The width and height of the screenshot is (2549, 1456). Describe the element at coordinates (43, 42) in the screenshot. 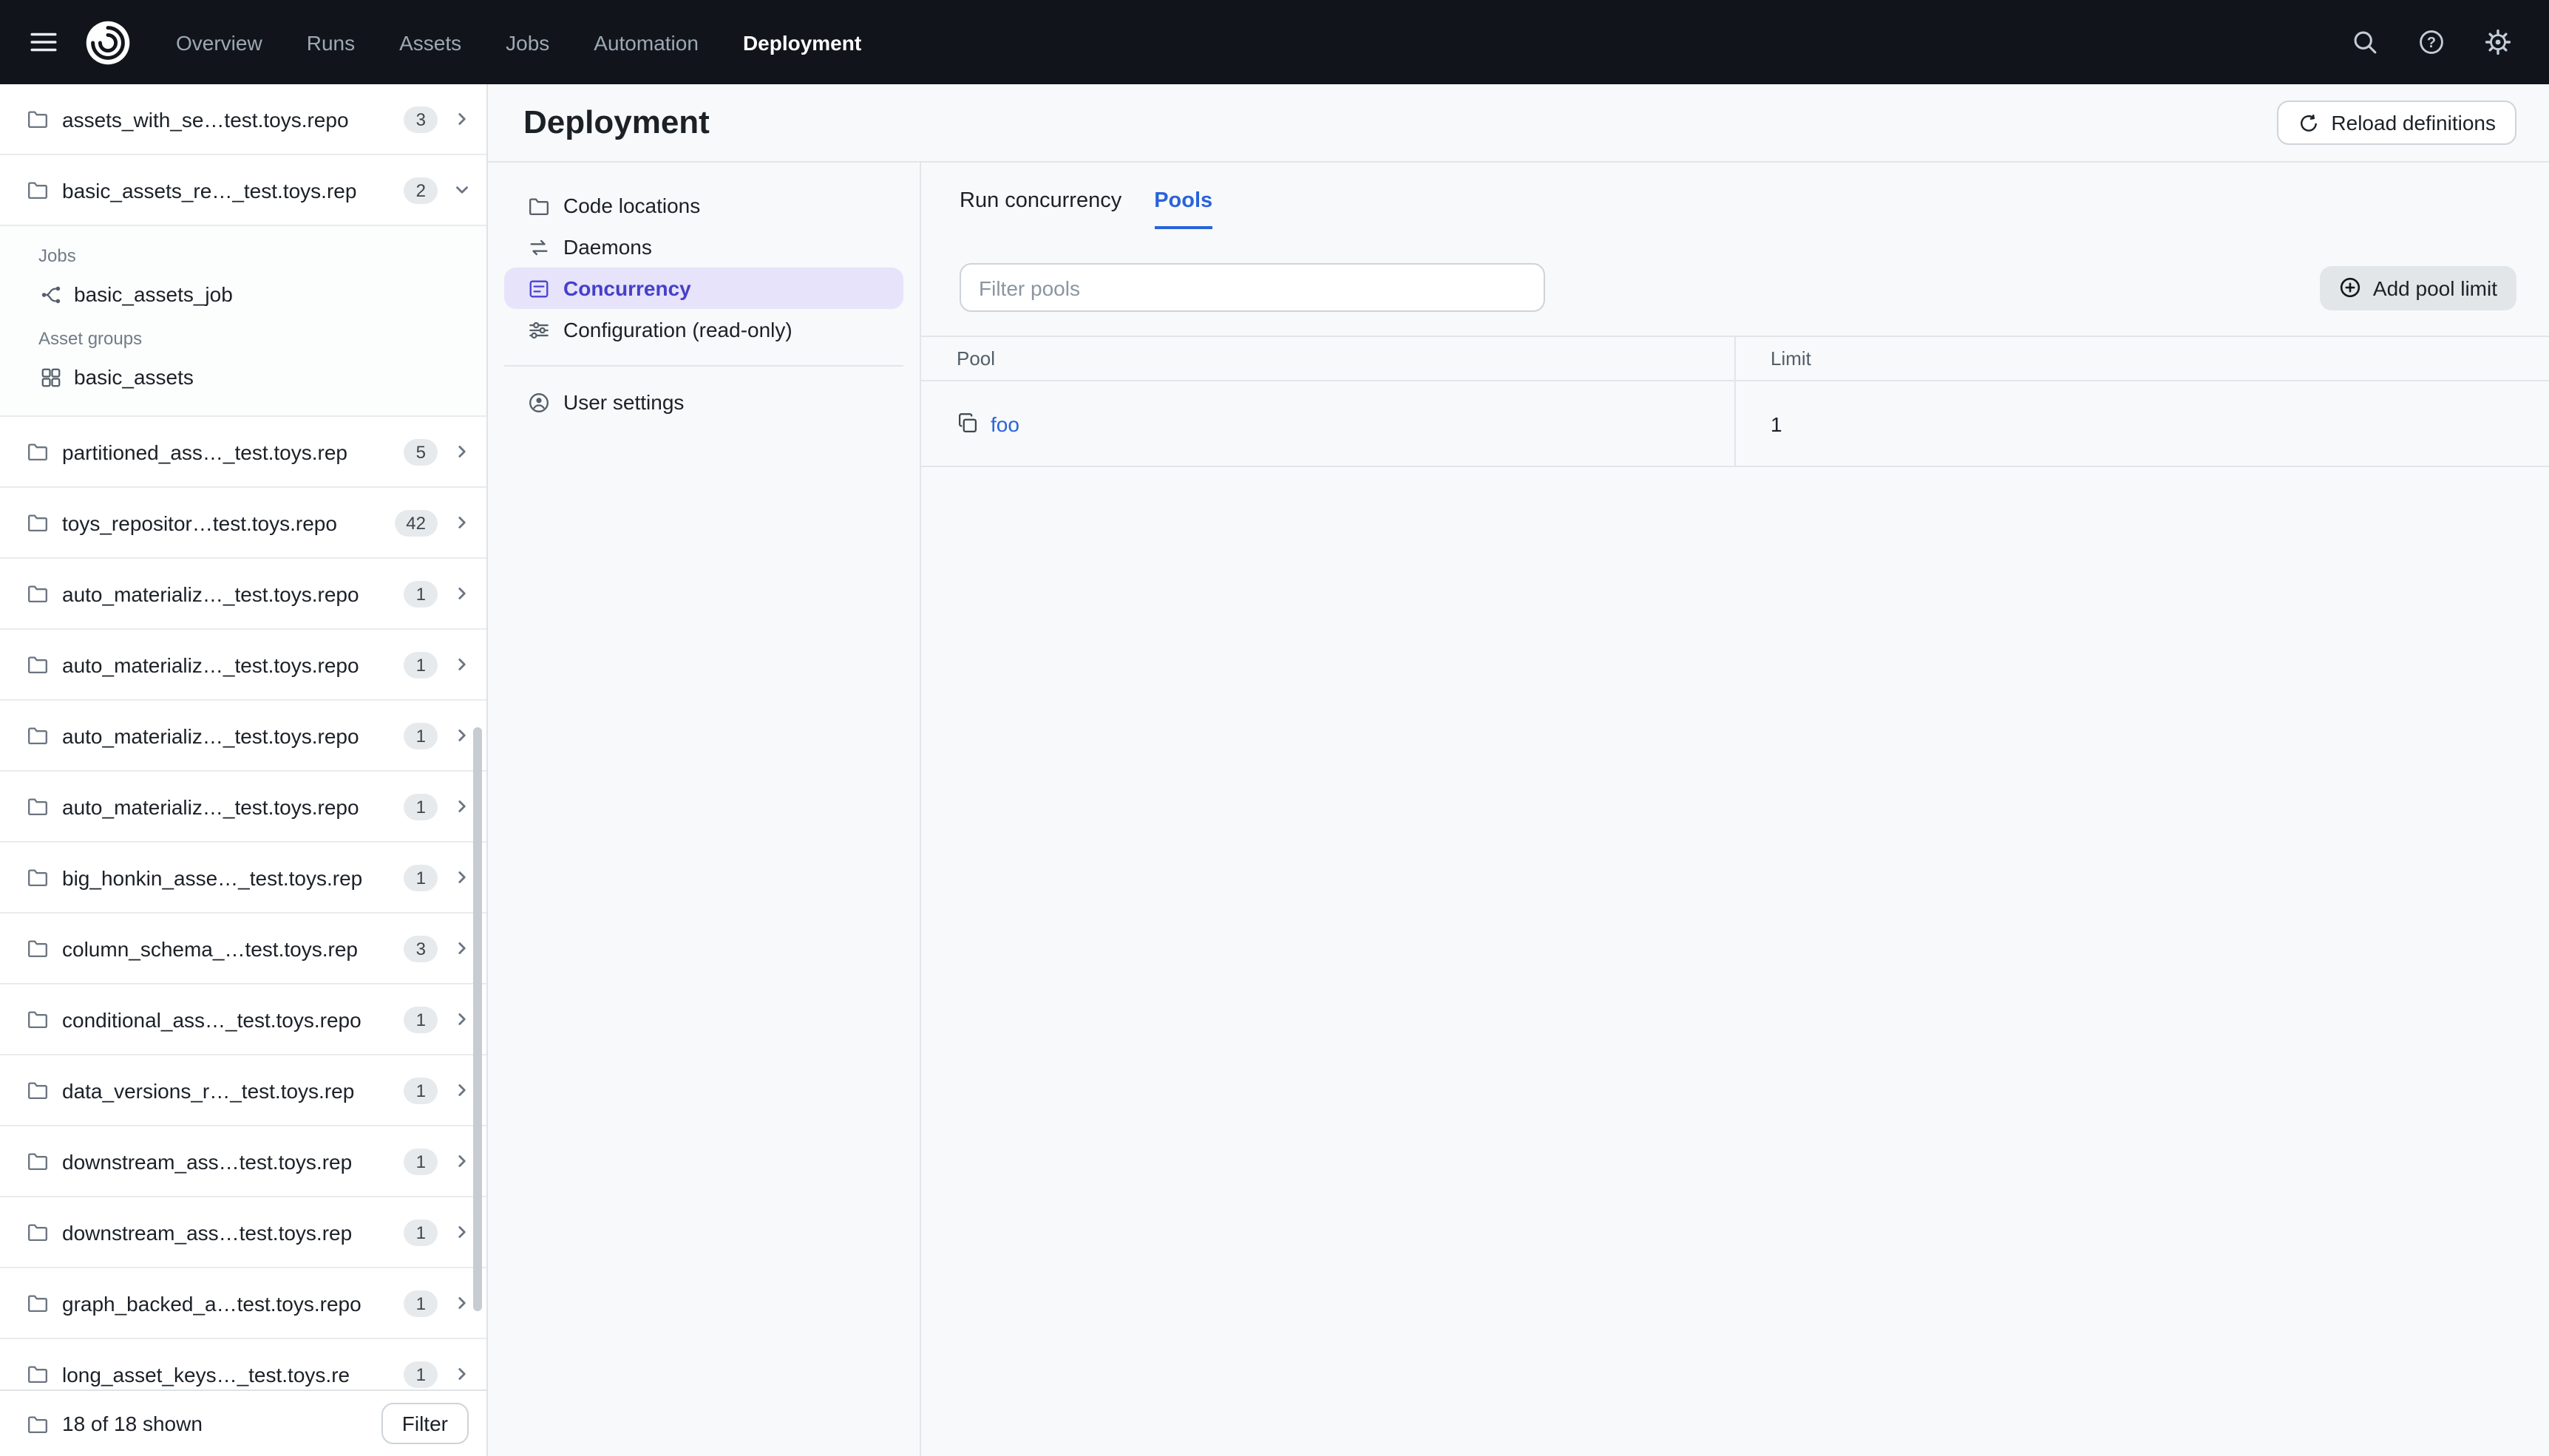

I see `menu-icon` at that location.